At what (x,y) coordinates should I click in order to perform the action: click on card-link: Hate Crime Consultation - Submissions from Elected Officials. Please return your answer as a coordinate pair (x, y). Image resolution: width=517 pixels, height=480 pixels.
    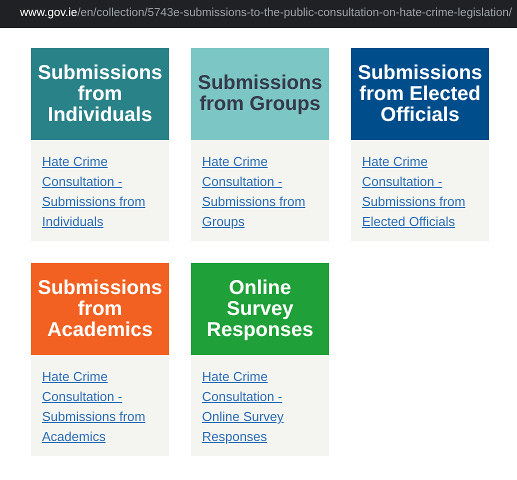
    Looking at the image, I should click on (420, 192).